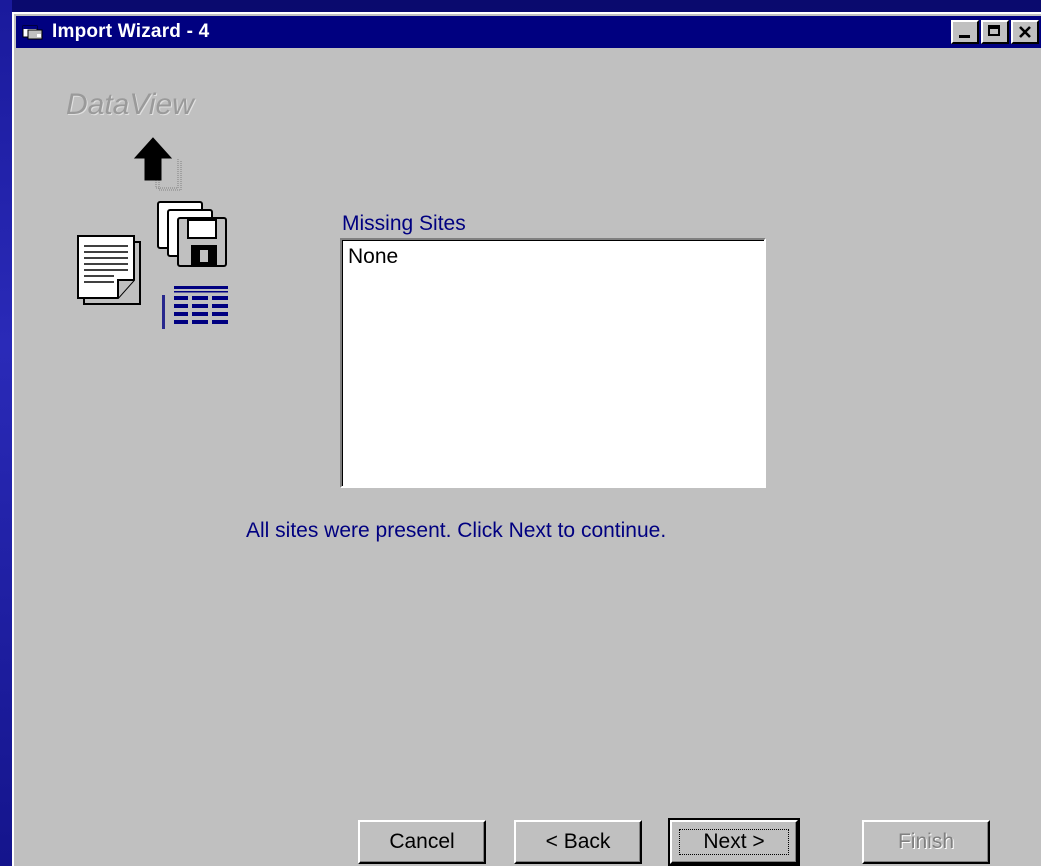 The height and width of the screenshot is (866, 1041). What do you see at coordinates (6, 433) in the screenshot?
I see `desktop-edge` at bounding box center [6, 433].